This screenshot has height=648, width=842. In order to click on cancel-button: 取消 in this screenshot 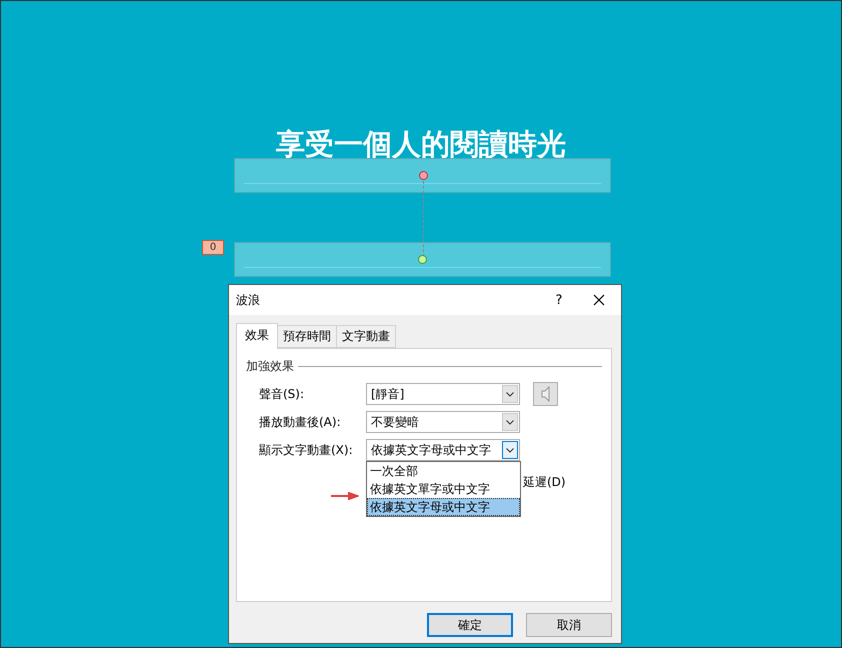, I will do `click(569, 625)`.